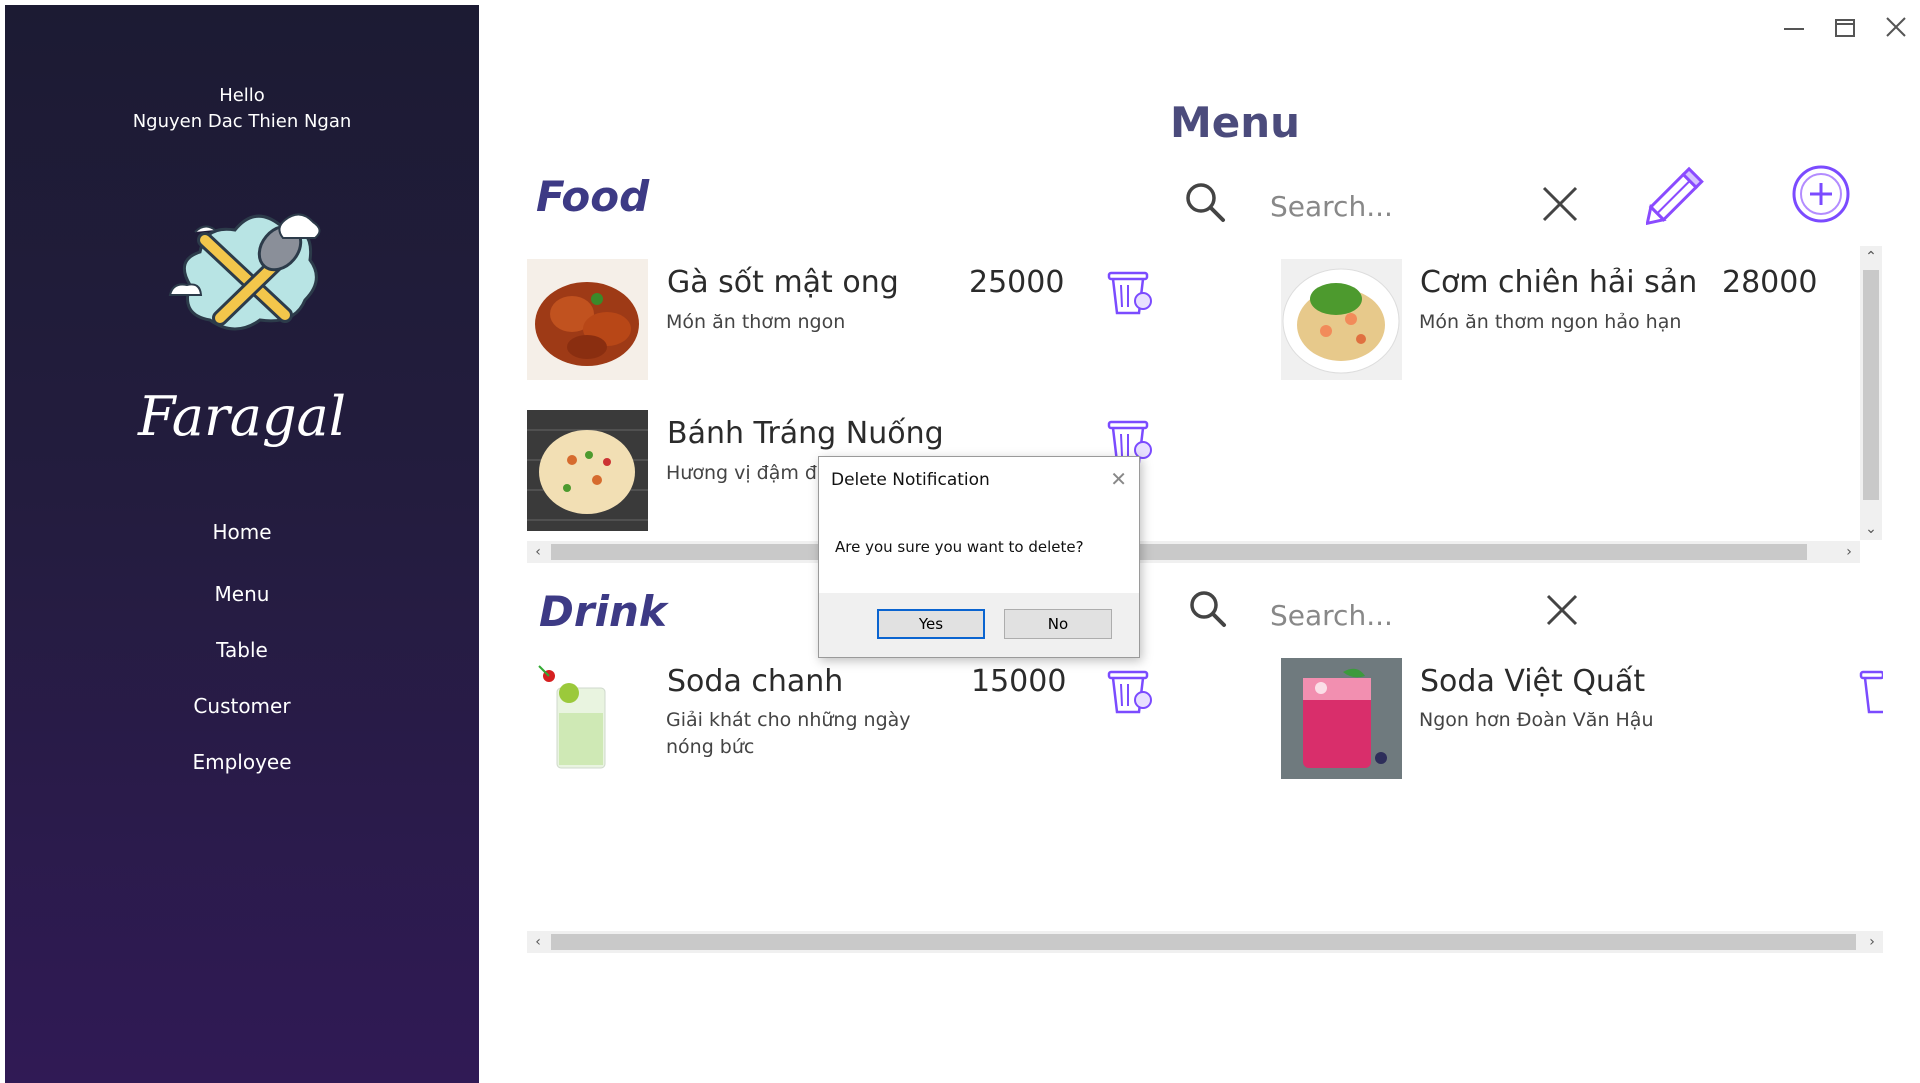 This screenshot has height=1083, width=1920. Describe the element at coordinates (587, 319) in the screenshot. I see `food-image-ga-sot` at that location.